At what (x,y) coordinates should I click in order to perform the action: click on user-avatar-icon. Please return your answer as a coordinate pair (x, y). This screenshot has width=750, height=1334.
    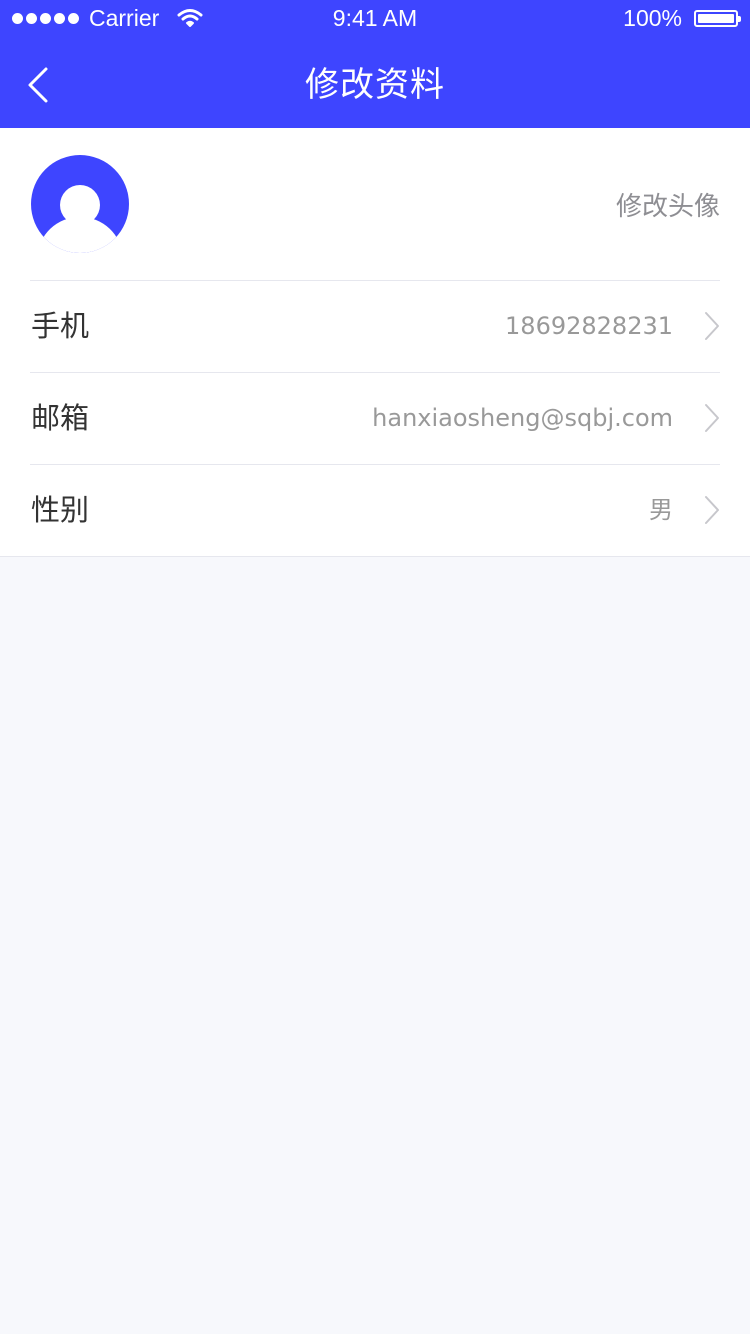
    Looking at the image, I should click on (80, 204).